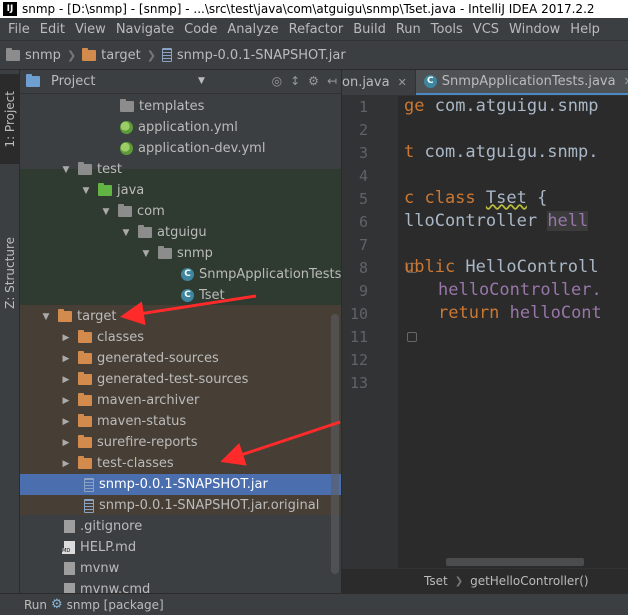 This screenshot has height=615, width=628. I want to click on tree-item-application-yml: application.yml, so click(180, 127).